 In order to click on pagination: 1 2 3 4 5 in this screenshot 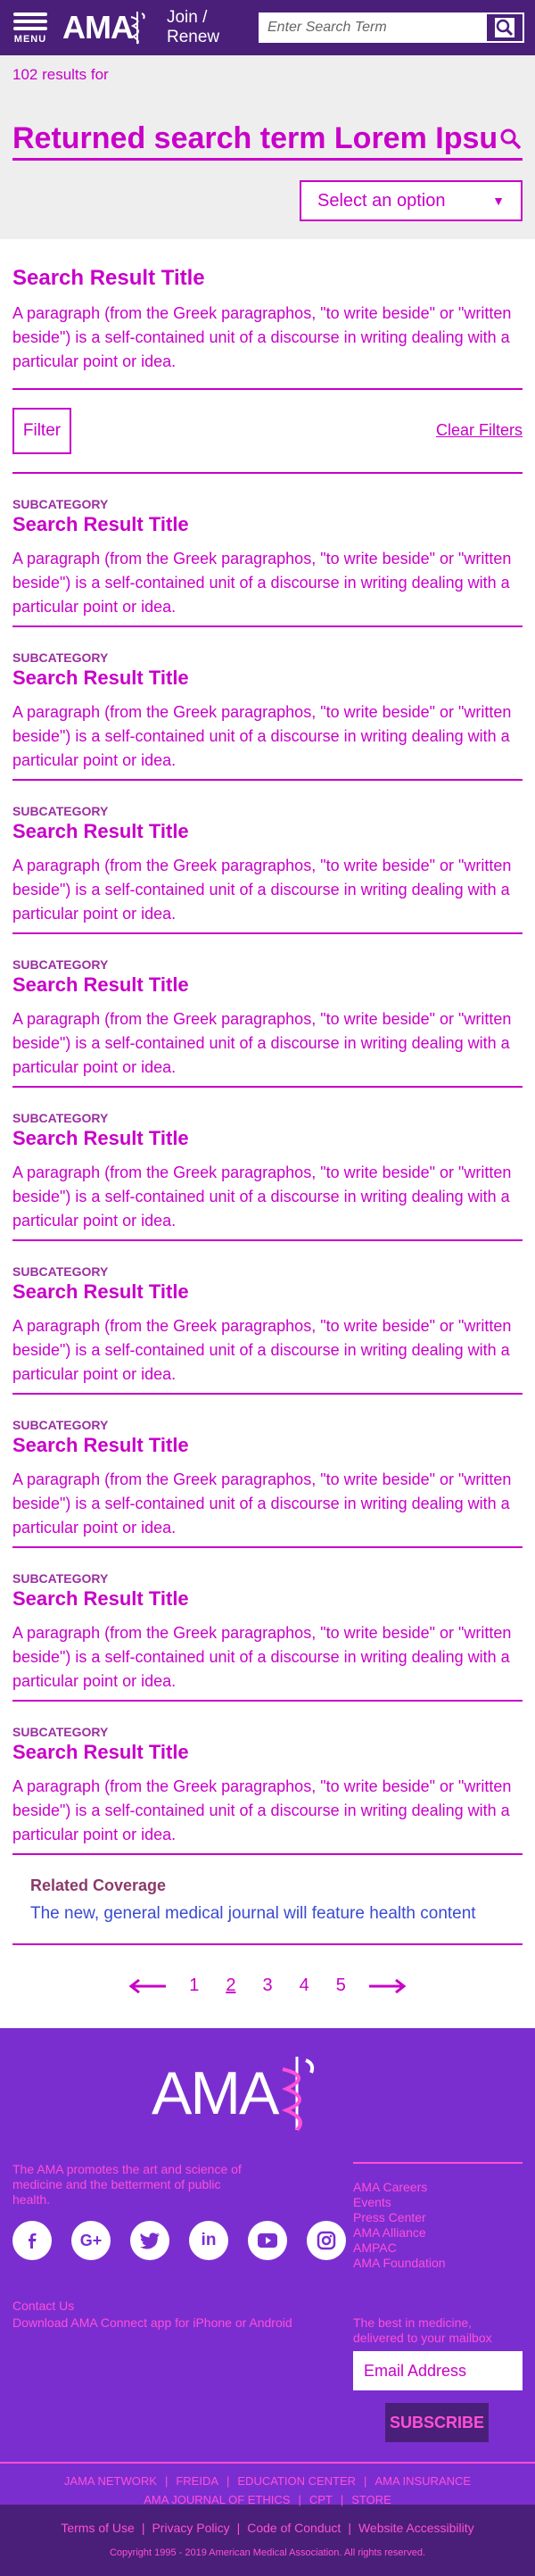, I will do `click(267, 1981)`.